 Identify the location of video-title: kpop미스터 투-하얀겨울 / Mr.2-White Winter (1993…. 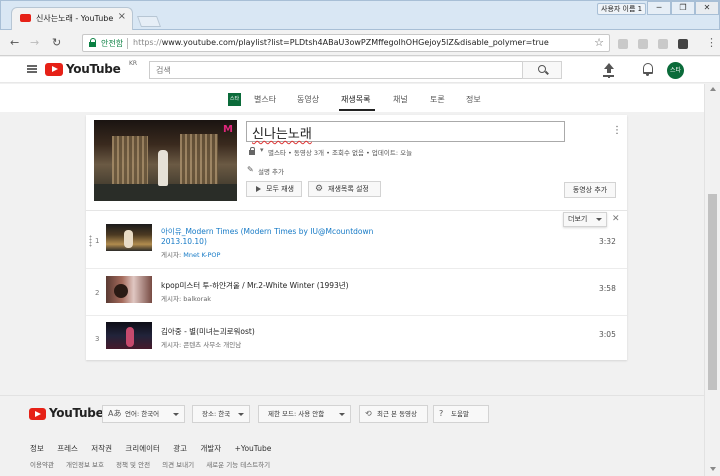
(255, 285).